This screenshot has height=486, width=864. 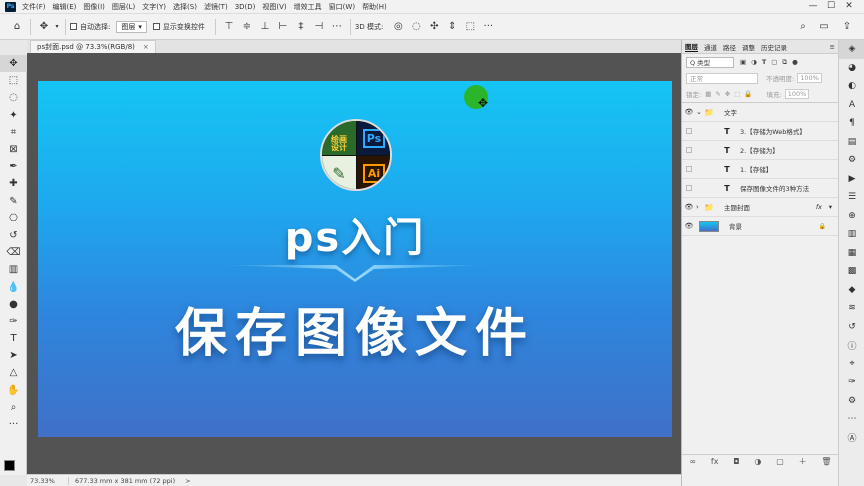 What do you see at coordinates (729, 47) in the screenshot?
I see `panel-tab-2: 路径` at bounding box center [729, 47].